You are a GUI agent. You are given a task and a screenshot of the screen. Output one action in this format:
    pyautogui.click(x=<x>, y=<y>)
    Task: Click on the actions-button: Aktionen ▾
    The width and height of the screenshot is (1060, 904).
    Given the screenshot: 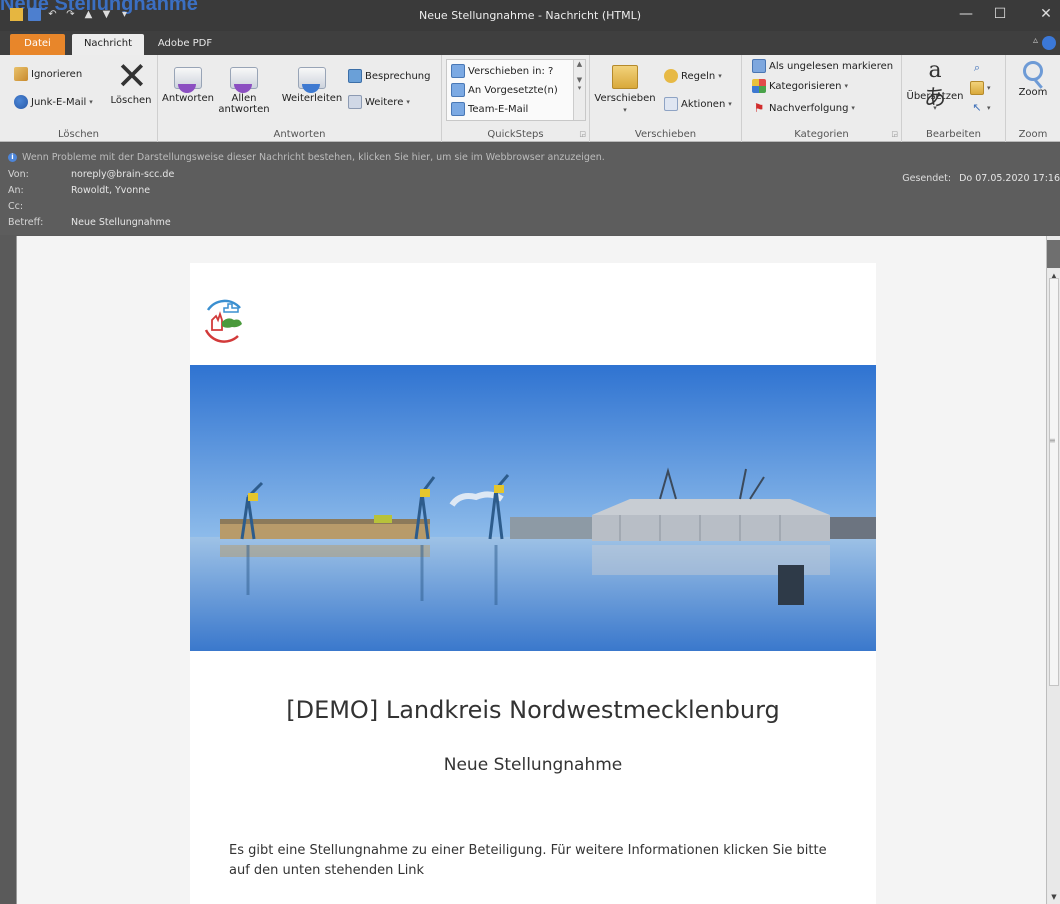 What is the action you would take?
    pyautogui.click(x=698, y=104)
    